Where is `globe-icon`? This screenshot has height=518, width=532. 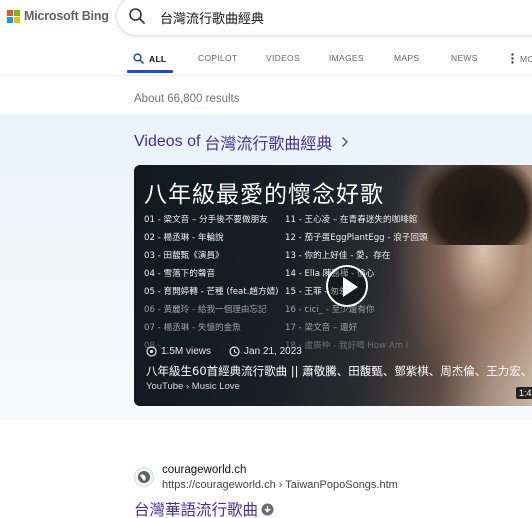 globe-icon is located at coordinates (144, 477).